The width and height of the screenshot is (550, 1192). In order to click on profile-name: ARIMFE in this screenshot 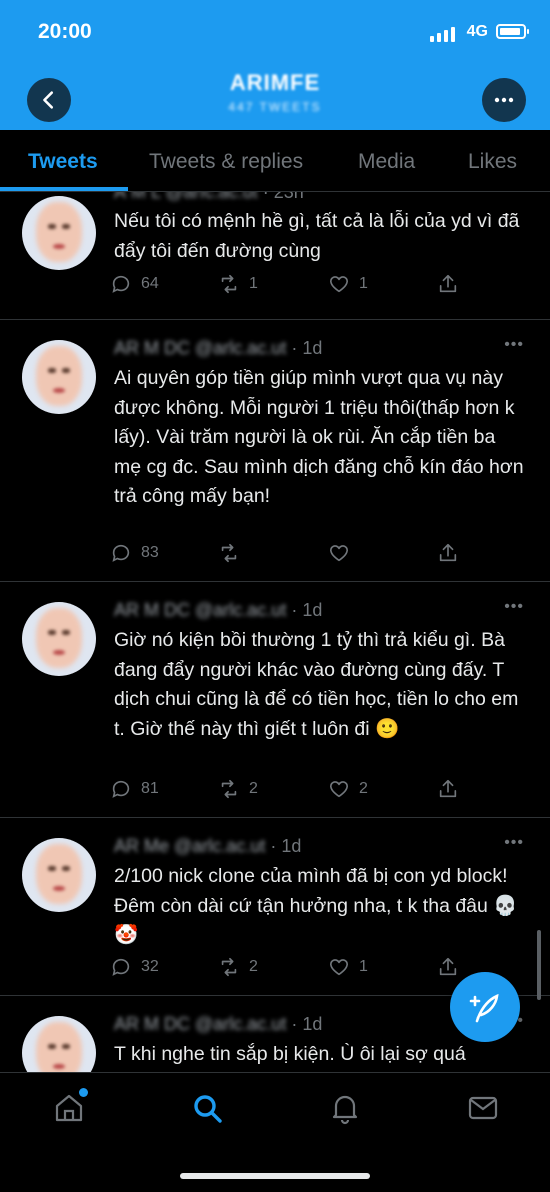, I will do `click(275, 82)`.